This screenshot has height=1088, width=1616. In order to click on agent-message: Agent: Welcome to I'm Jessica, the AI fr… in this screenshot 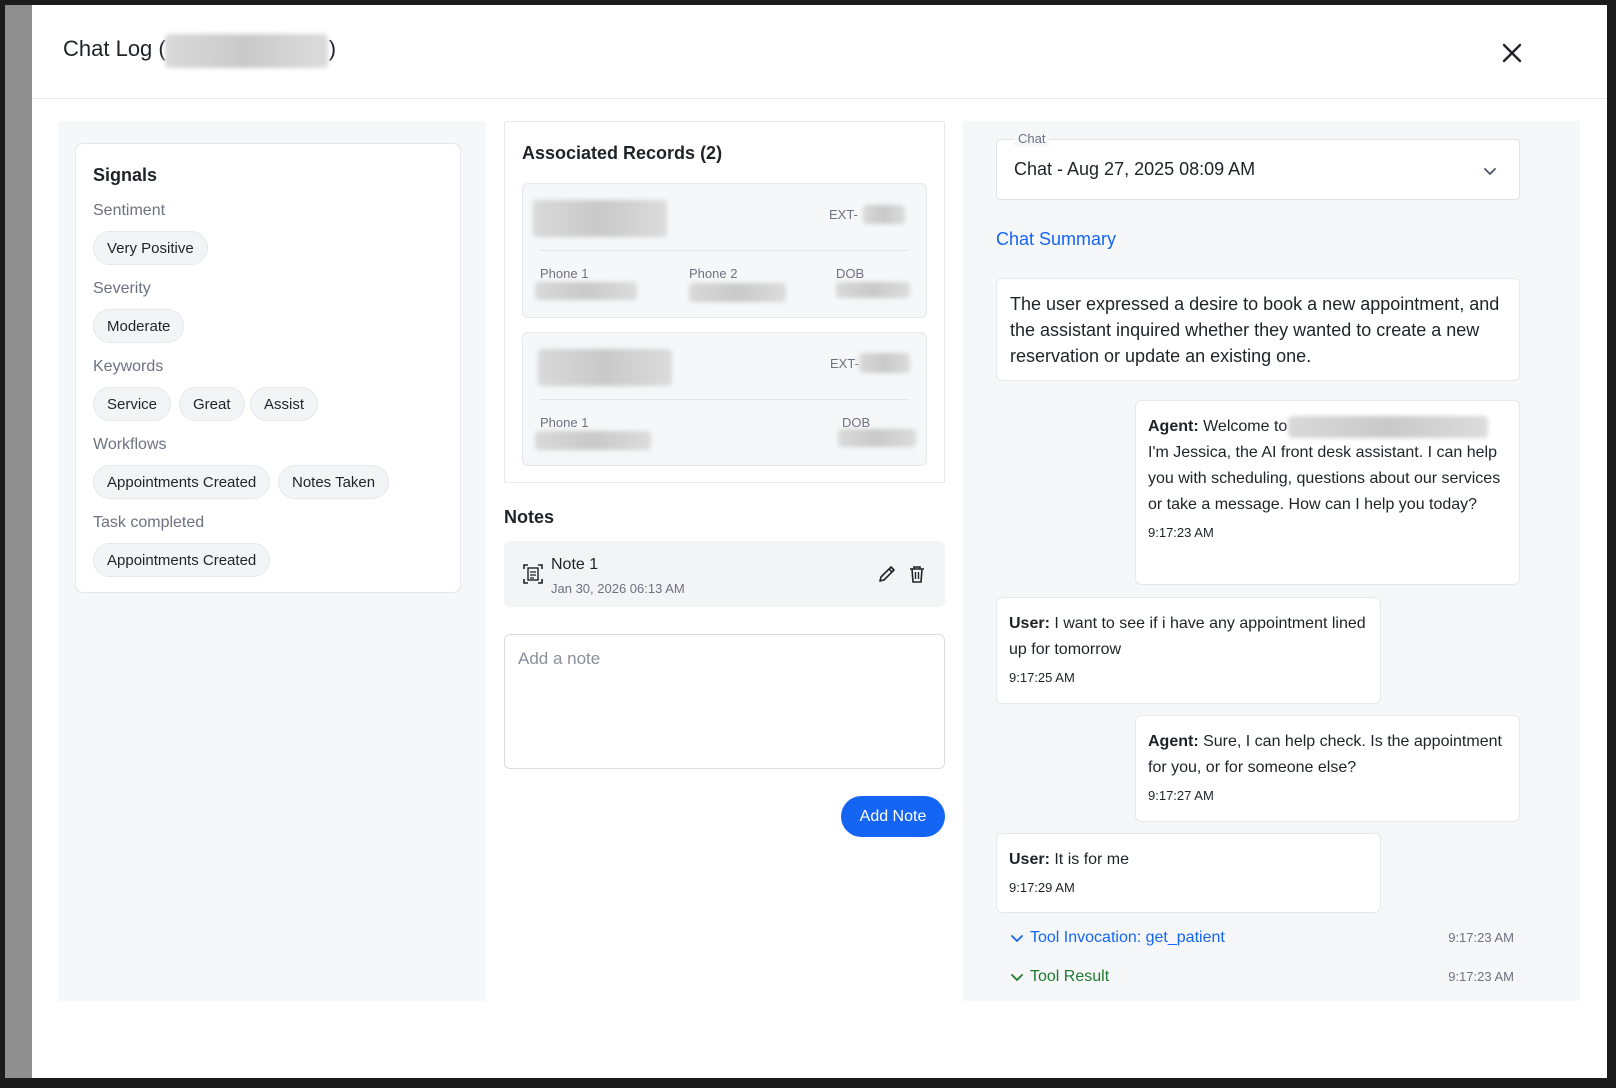, I will do `click(1327, 492)`.